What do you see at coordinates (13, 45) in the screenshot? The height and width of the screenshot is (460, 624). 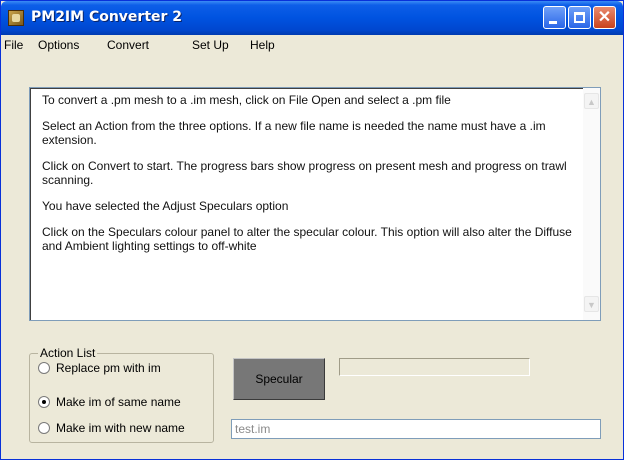 I see `menu-file: File` at bounding box center [13, 45].